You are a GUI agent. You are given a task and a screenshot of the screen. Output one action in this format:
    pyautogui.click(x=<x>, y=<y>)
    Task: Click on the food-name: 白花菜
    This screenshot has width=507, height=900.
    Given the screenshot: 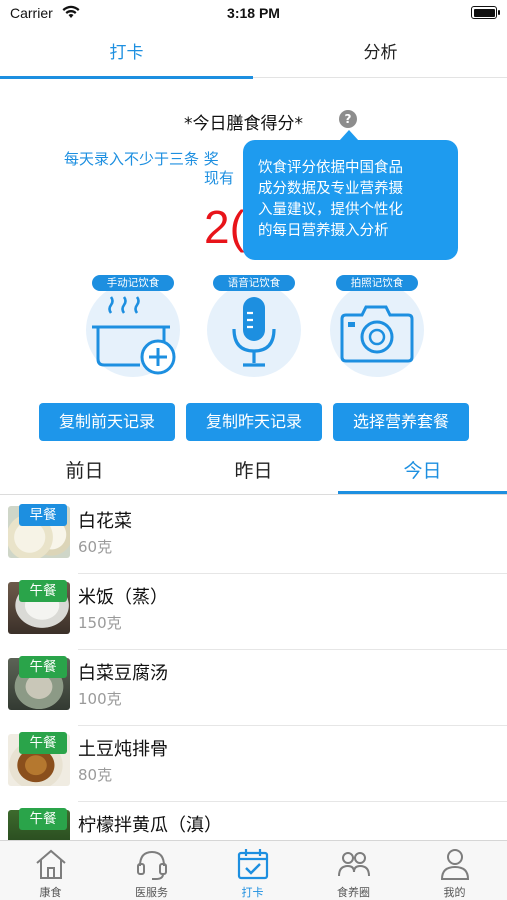 What is the action you would take?
    pyautogui.click(x=105, y=521)
    